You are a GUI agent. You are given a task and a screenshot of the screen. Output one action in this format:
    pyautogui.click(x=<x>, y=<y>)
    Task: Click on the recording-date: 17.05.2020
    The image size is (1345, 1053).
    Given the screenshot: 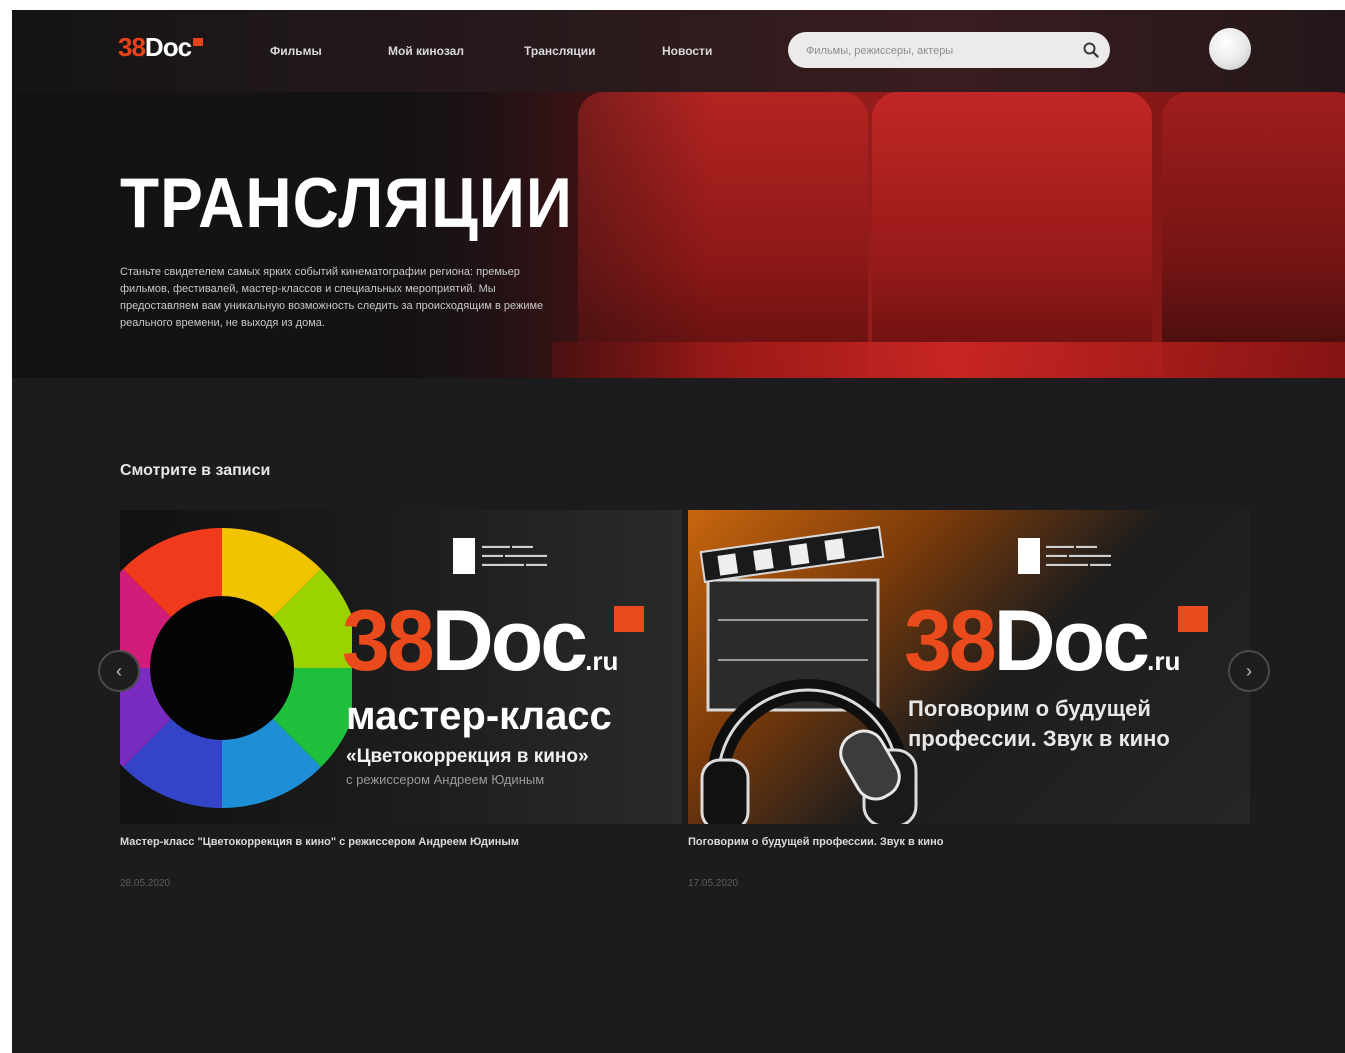 What is the action you would take?
    pyautogui.click(x=713, y=883)
    